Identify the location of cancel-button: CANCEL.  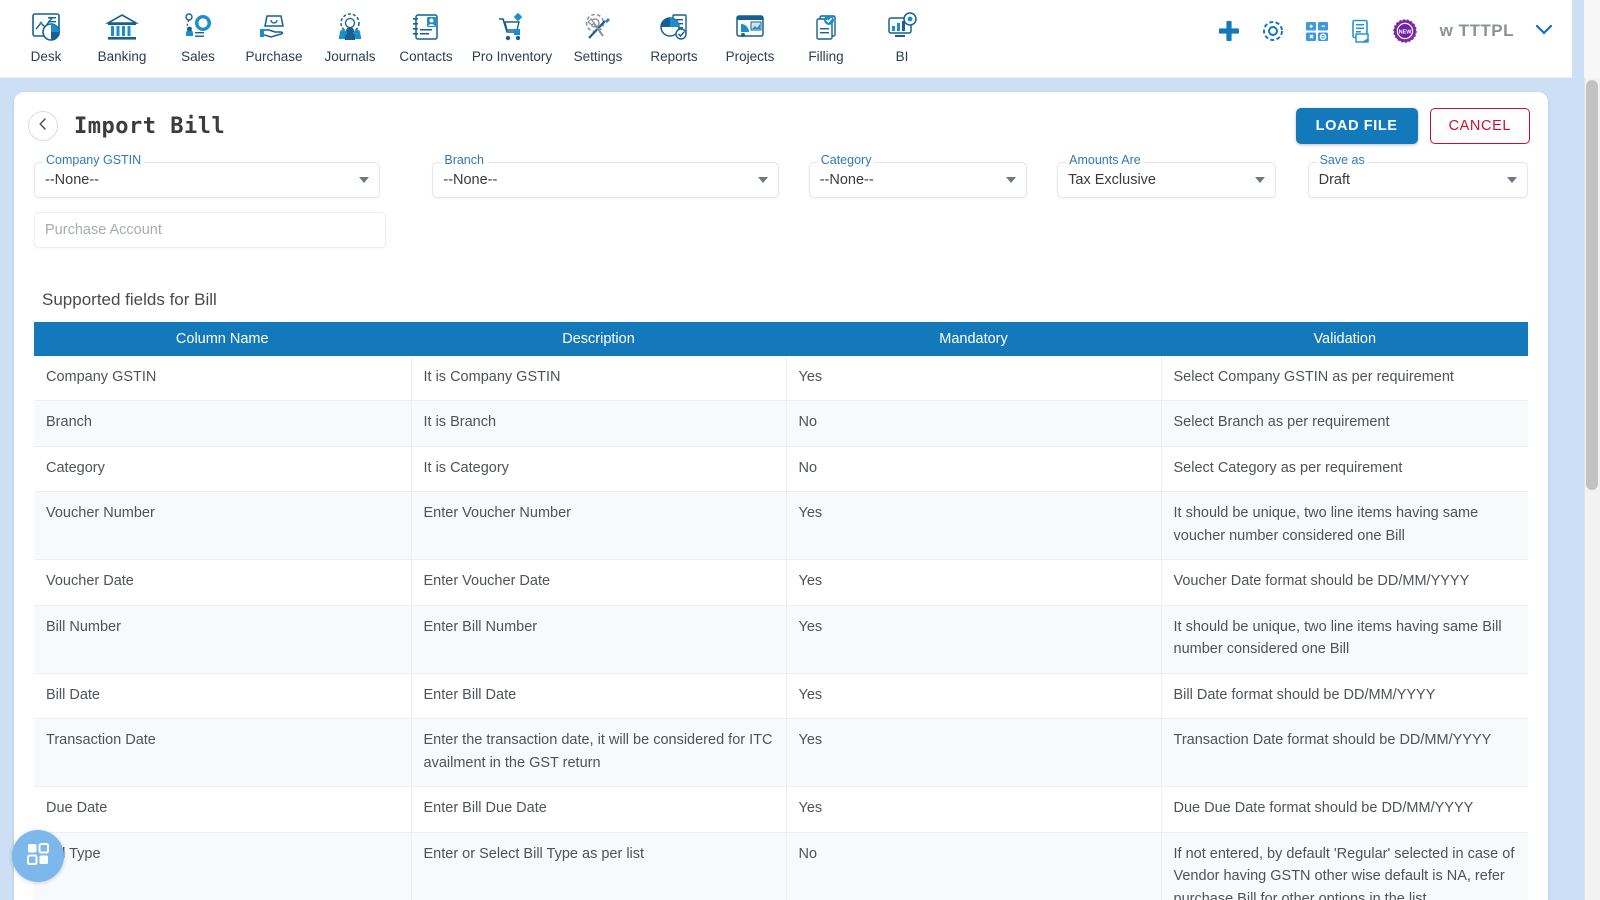
(1479, 126).